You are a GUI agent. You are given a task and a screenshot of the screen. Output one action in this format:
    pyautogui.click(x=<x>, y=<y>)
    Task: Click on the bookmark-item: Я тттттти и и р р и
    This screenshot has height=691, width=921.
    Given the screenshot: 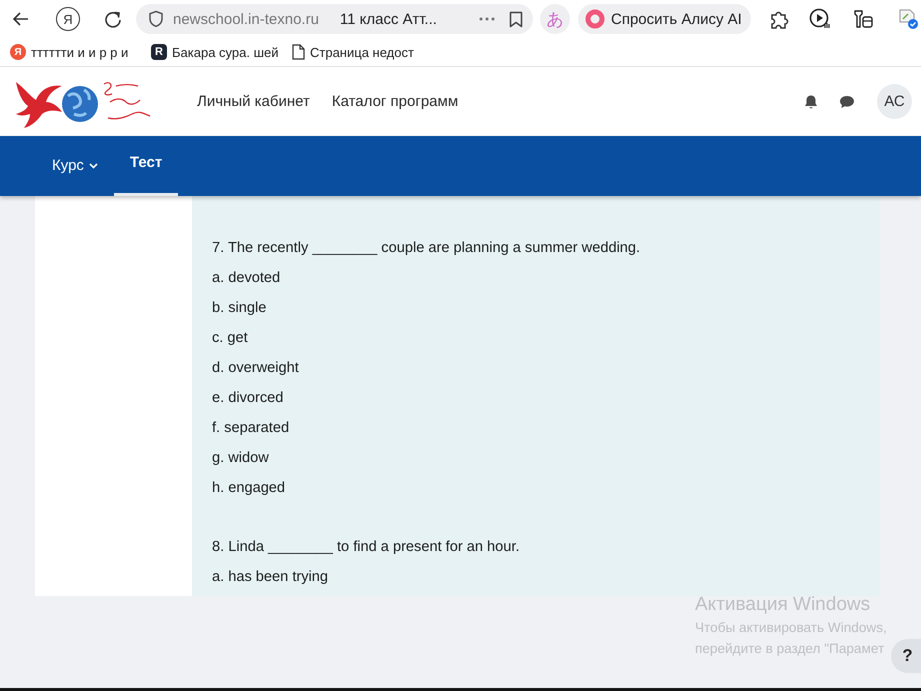 What is the action you would take?
    pyautogui.click(x=74, y=52)
    